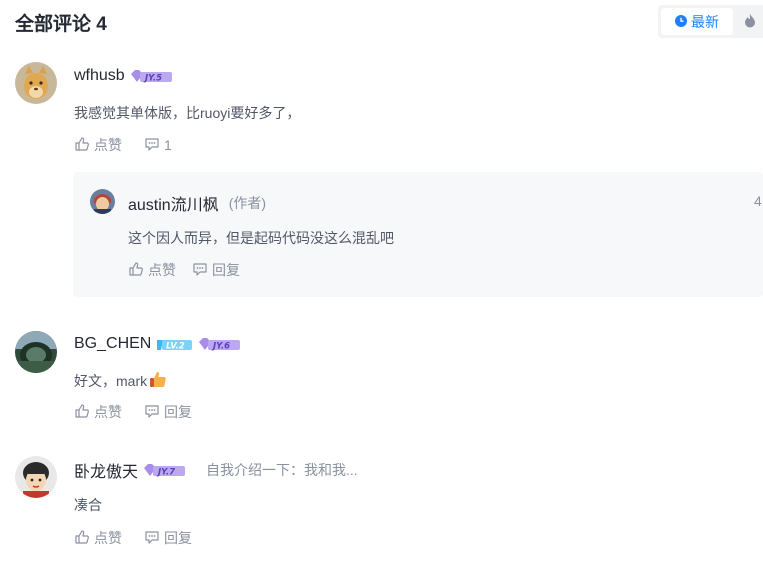  Describe the element at coordinates (123, 145) in the screenshot. I see `comment-actions: 点赞 1` at that location.